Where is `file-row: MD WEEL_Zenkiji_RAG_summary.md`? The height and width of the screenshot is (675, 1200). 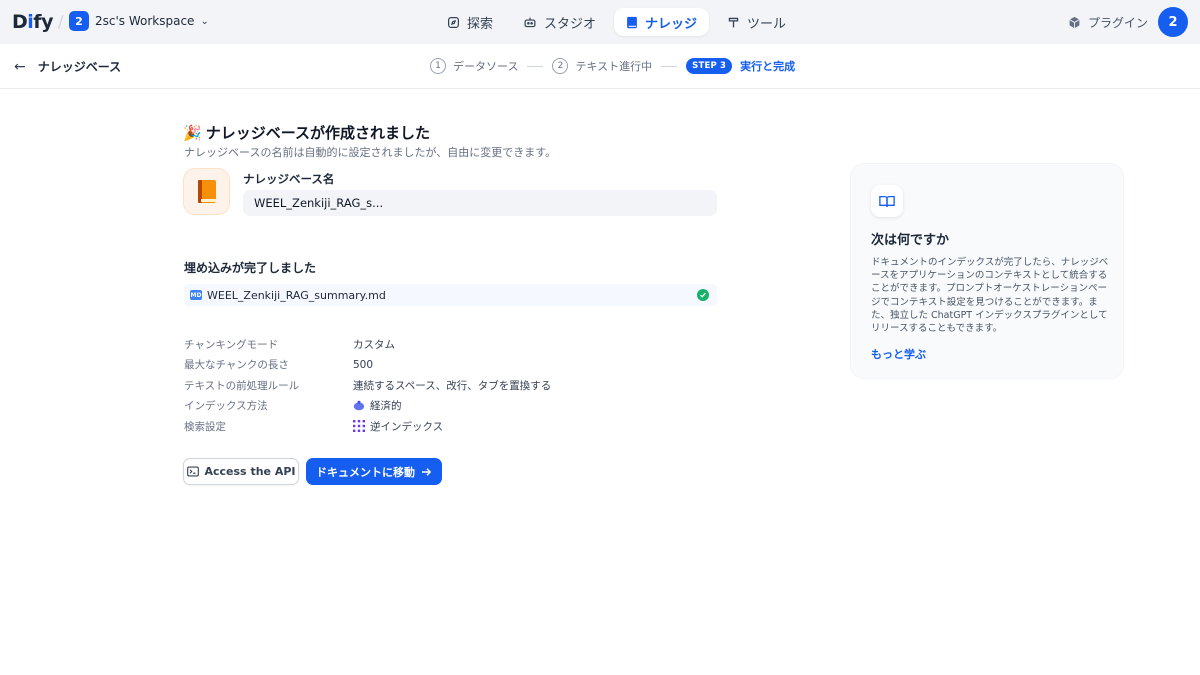
file-row: MD WEEL_Zenkiji_RAG_summary.md is located at coordinates (450, 295).